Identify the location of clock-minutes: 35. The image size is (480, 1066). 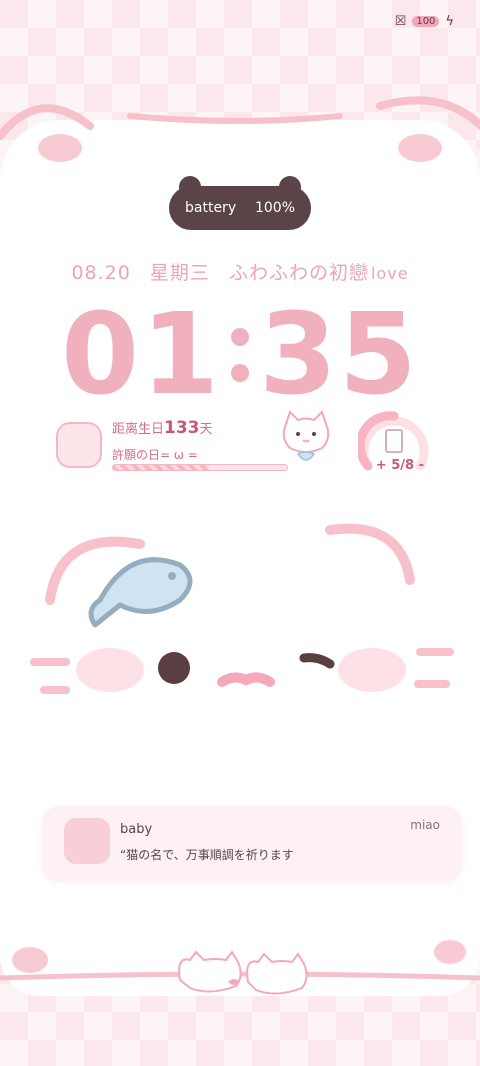
(339, 355).